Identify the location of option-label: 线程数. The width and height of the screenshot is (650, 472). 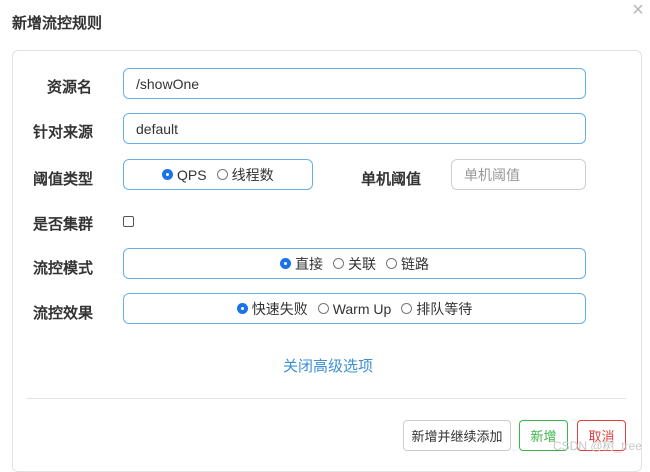
(252, 174).